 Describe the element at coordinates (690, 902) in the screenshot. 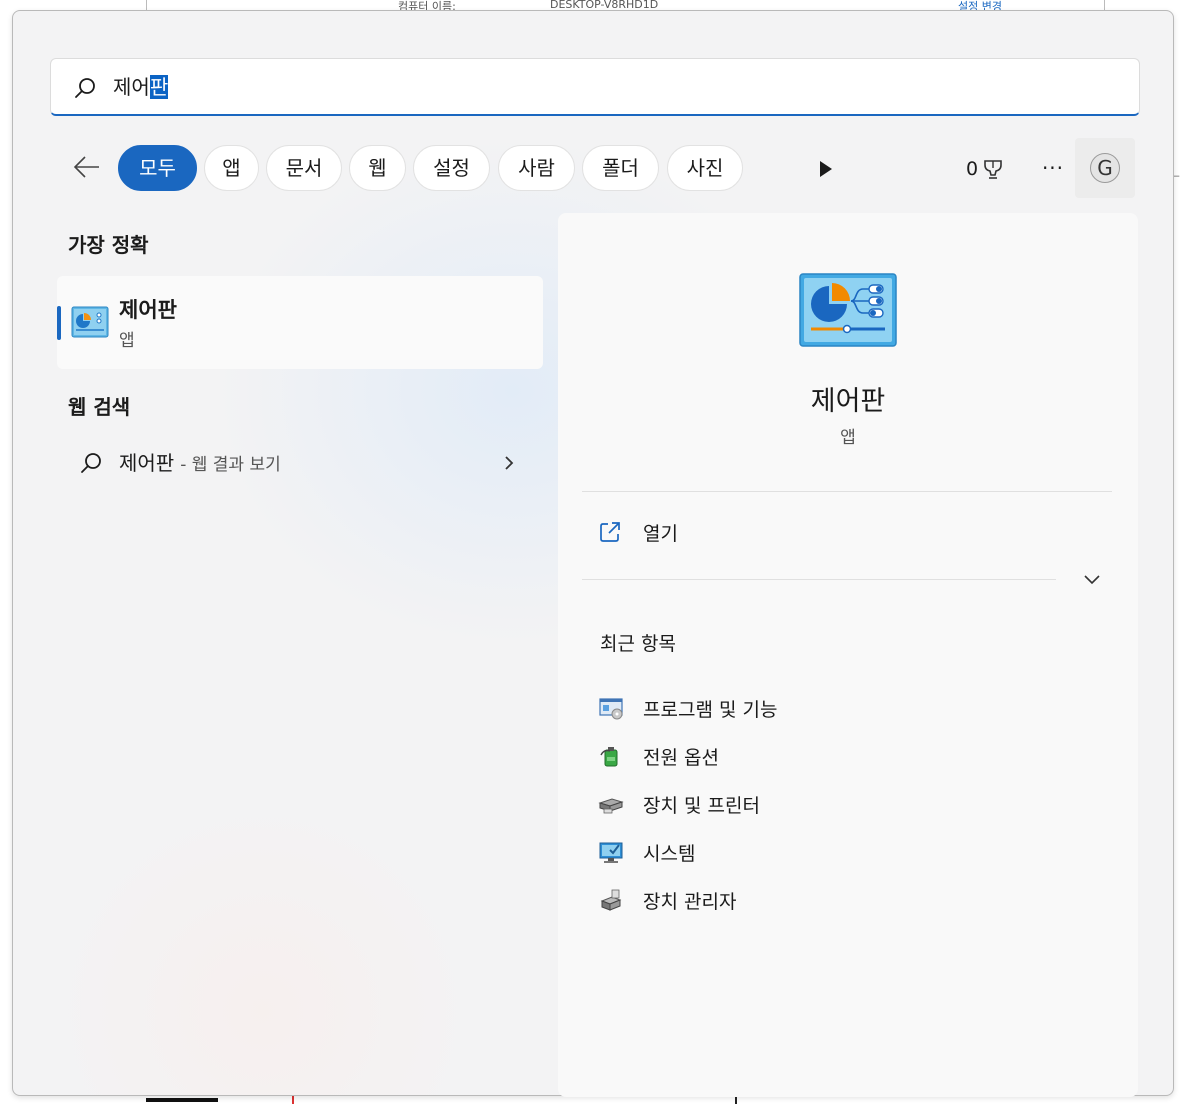

I see `recent-item-label: 장치 관리자` at that location.